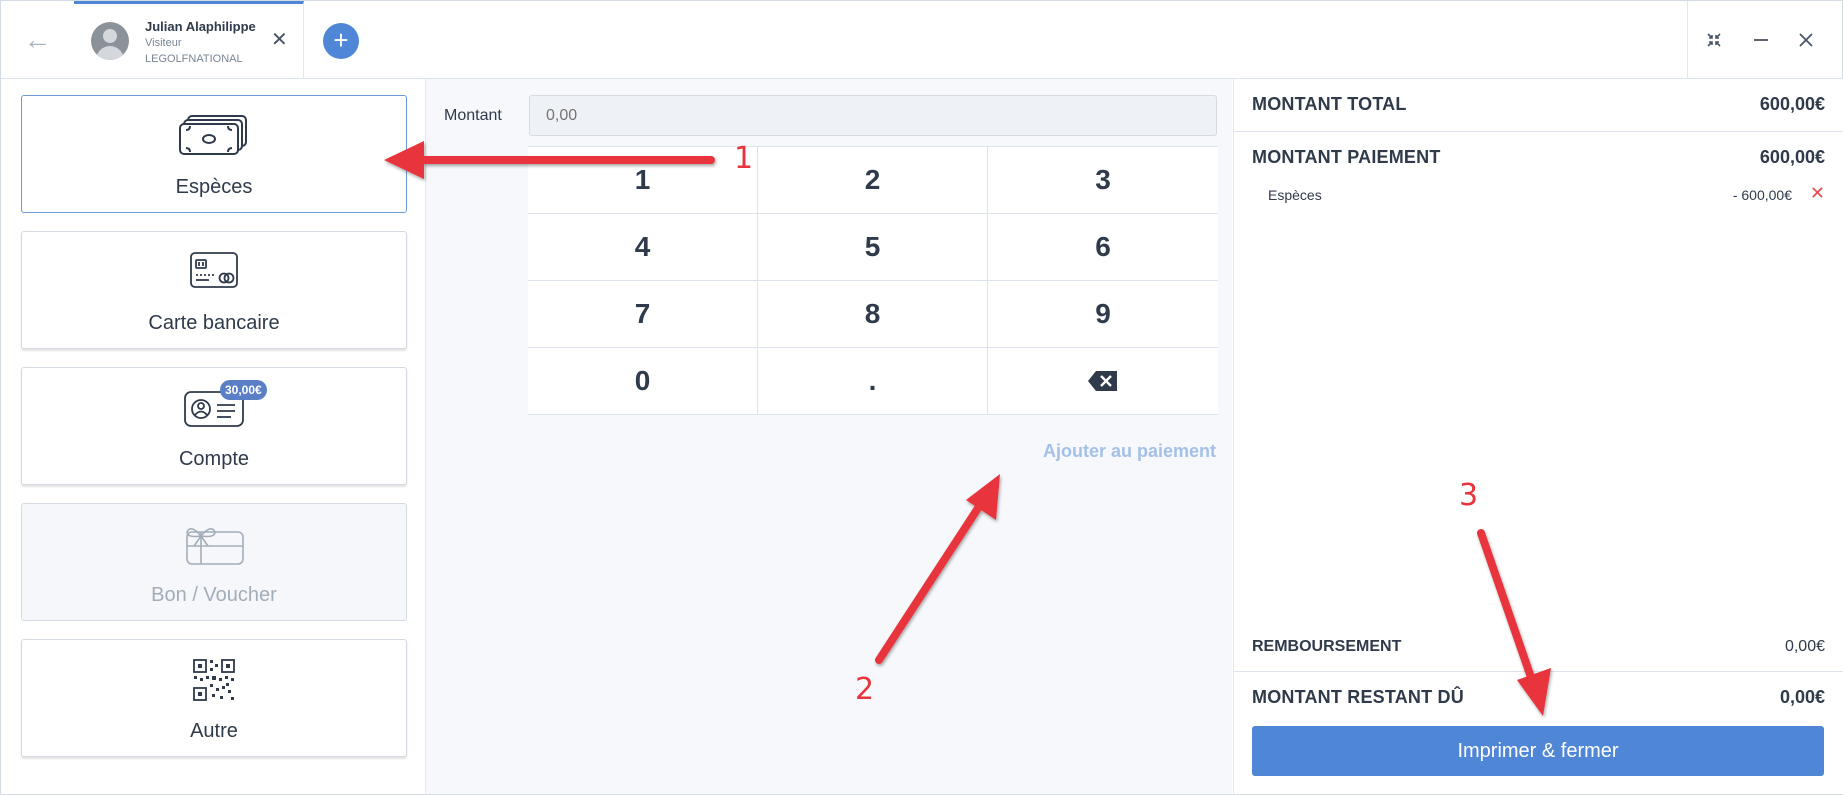 Image resolution: width=1843 pixels, height=795 pixels. What do you see at coordinates (1103, 314) in the screenshot?
I see `key-9: 9` at bounding box center [1103, 314].